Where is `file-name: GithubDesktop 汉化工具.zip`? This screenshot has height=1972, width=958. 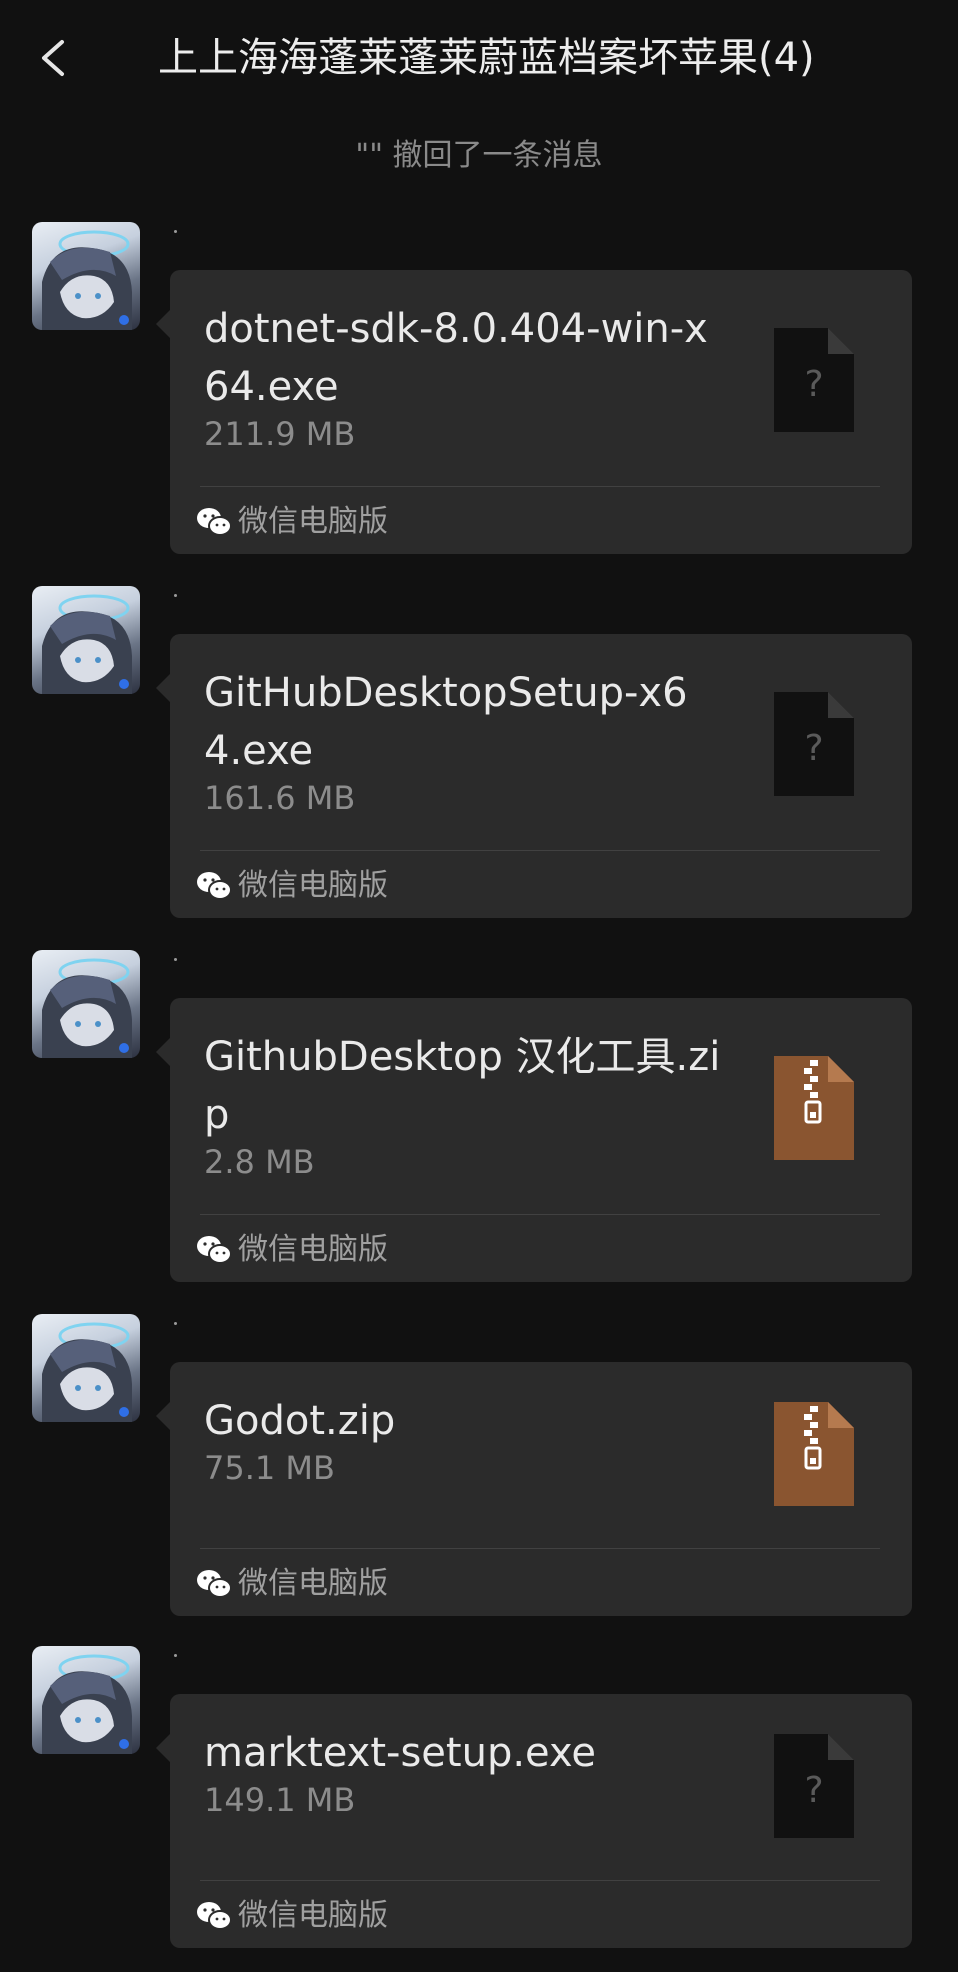
file-name: GithubDesktop 汉化工具.zip is located at coordinates (462, 1086).